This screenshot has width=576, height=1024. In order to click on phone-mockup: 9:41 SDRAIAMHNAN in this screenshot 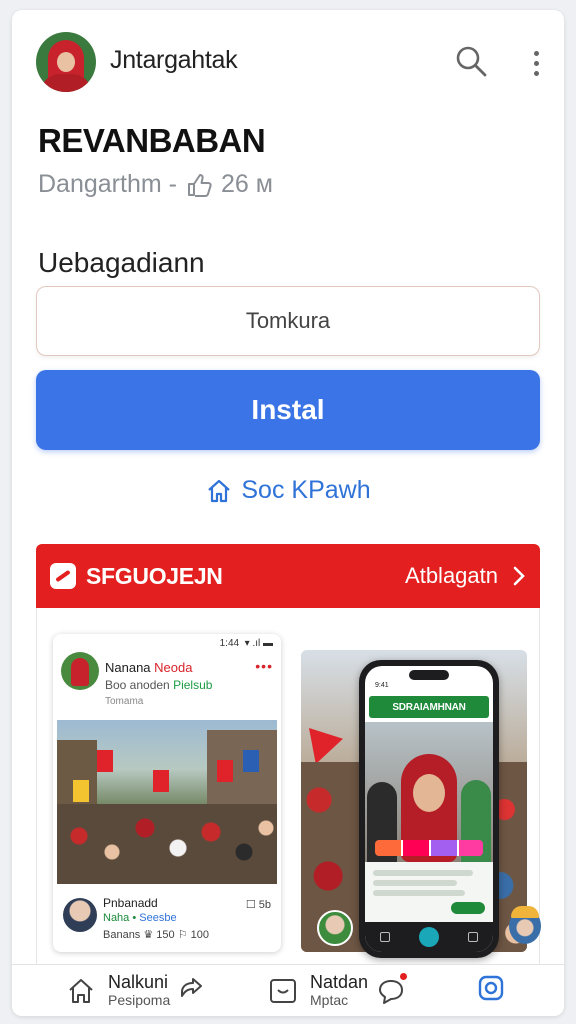, I will do `click(429, 809)`.